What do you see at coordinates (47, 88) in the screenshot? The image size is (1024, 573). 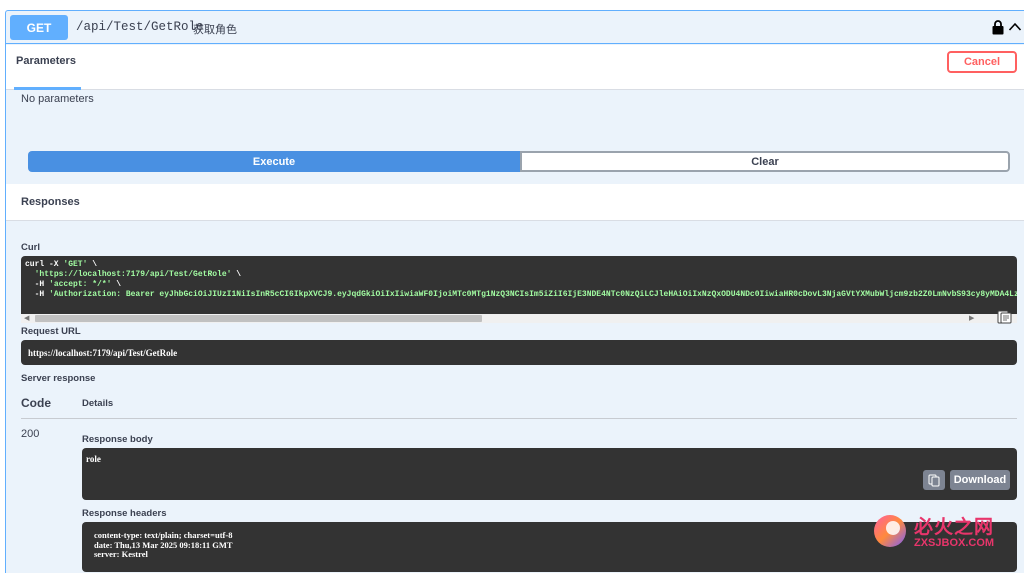 I see `tab-active-indicator` at bounding box center [47, 88].